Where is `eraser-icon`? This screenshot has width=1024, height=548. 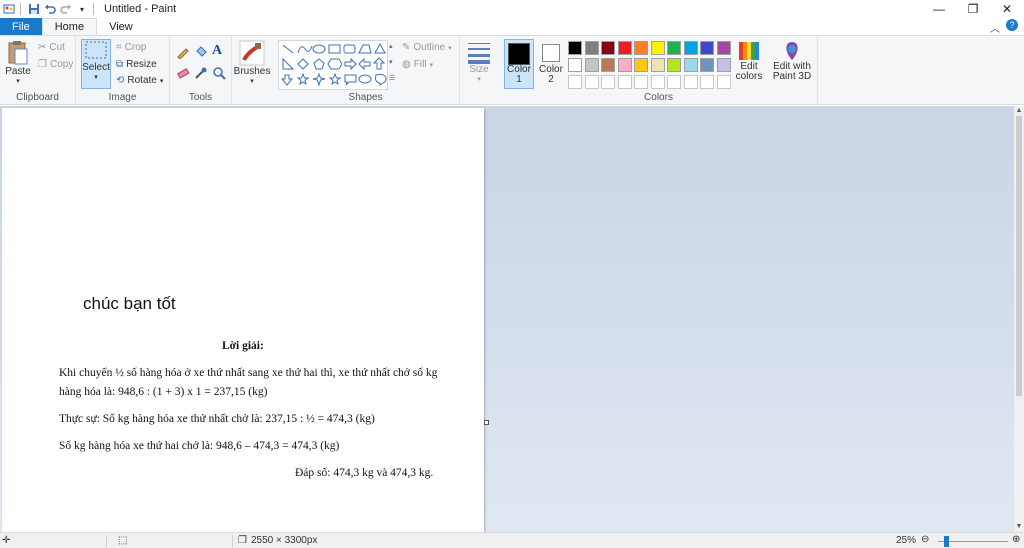
eraser-icon is located at coordinates (183, 74).